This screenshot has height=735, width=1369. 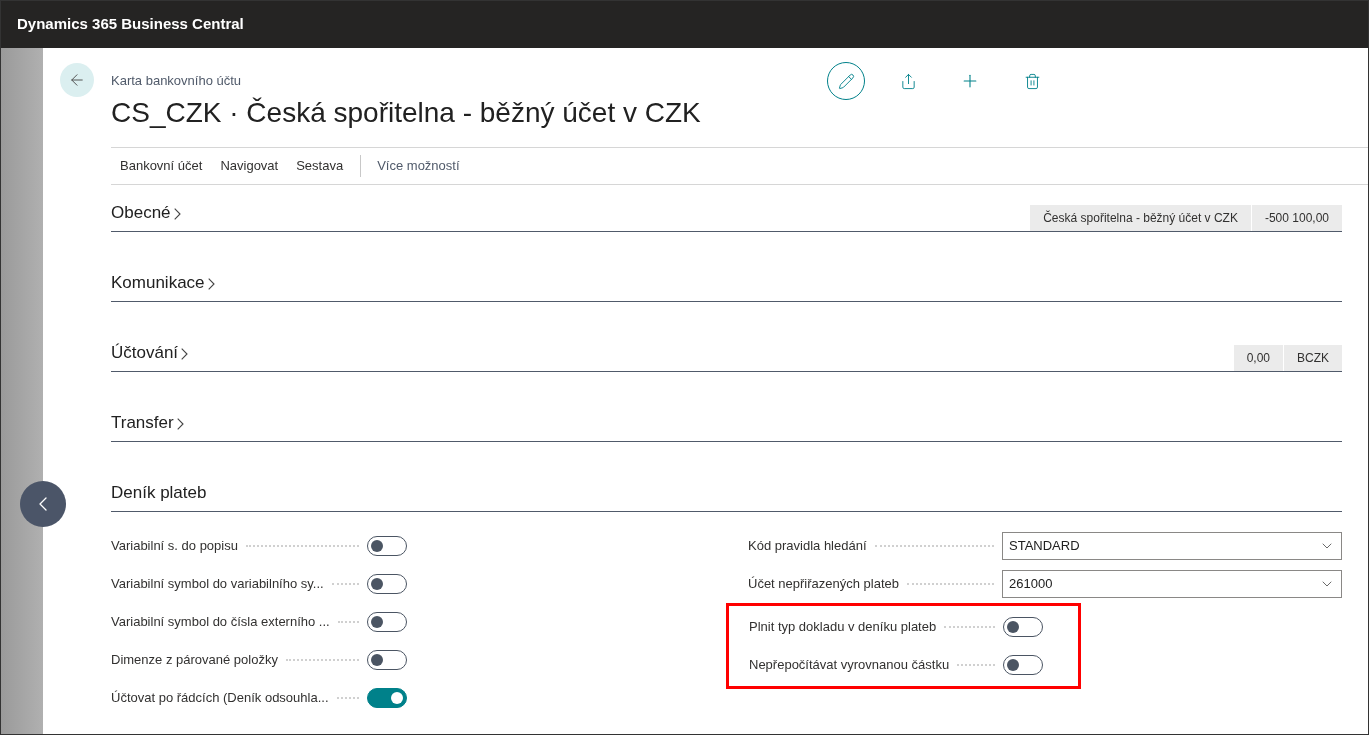 What do you see at coordinates (320, 165) in the screenshot?
I see `action-menu-item: Sestava` at bounding box center [320, 165].